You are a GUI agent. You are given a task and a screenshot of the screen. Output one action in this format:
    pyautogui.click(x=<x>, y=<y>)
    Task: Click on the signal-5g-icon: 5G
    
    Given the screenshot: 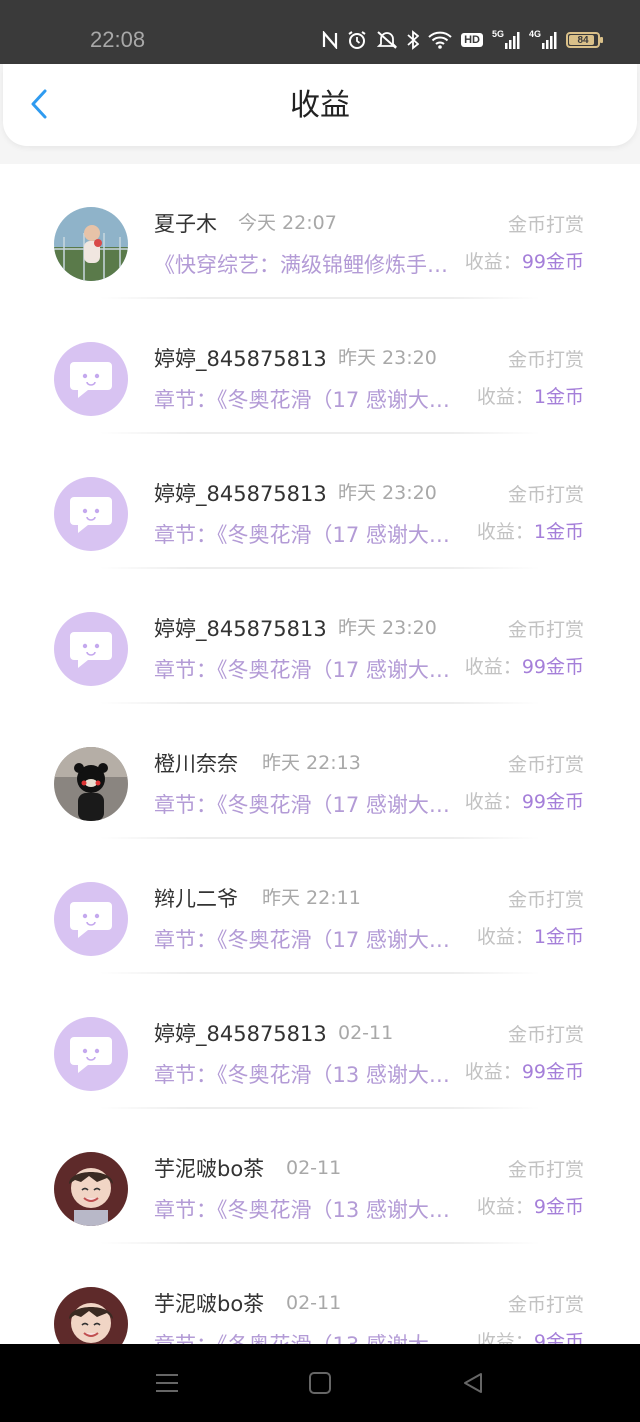 What is the action you would take?
    pyautogui.click(x=505, y=39)
    